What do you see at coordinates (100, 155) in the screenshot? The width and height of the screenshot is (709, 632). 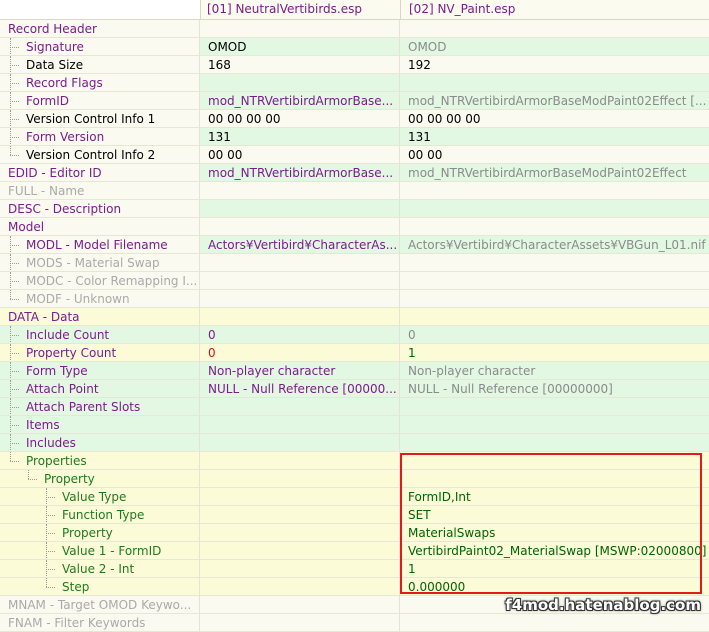 I see `field-name-cell: Version Control Info 2` at bounding box center [100, 155].